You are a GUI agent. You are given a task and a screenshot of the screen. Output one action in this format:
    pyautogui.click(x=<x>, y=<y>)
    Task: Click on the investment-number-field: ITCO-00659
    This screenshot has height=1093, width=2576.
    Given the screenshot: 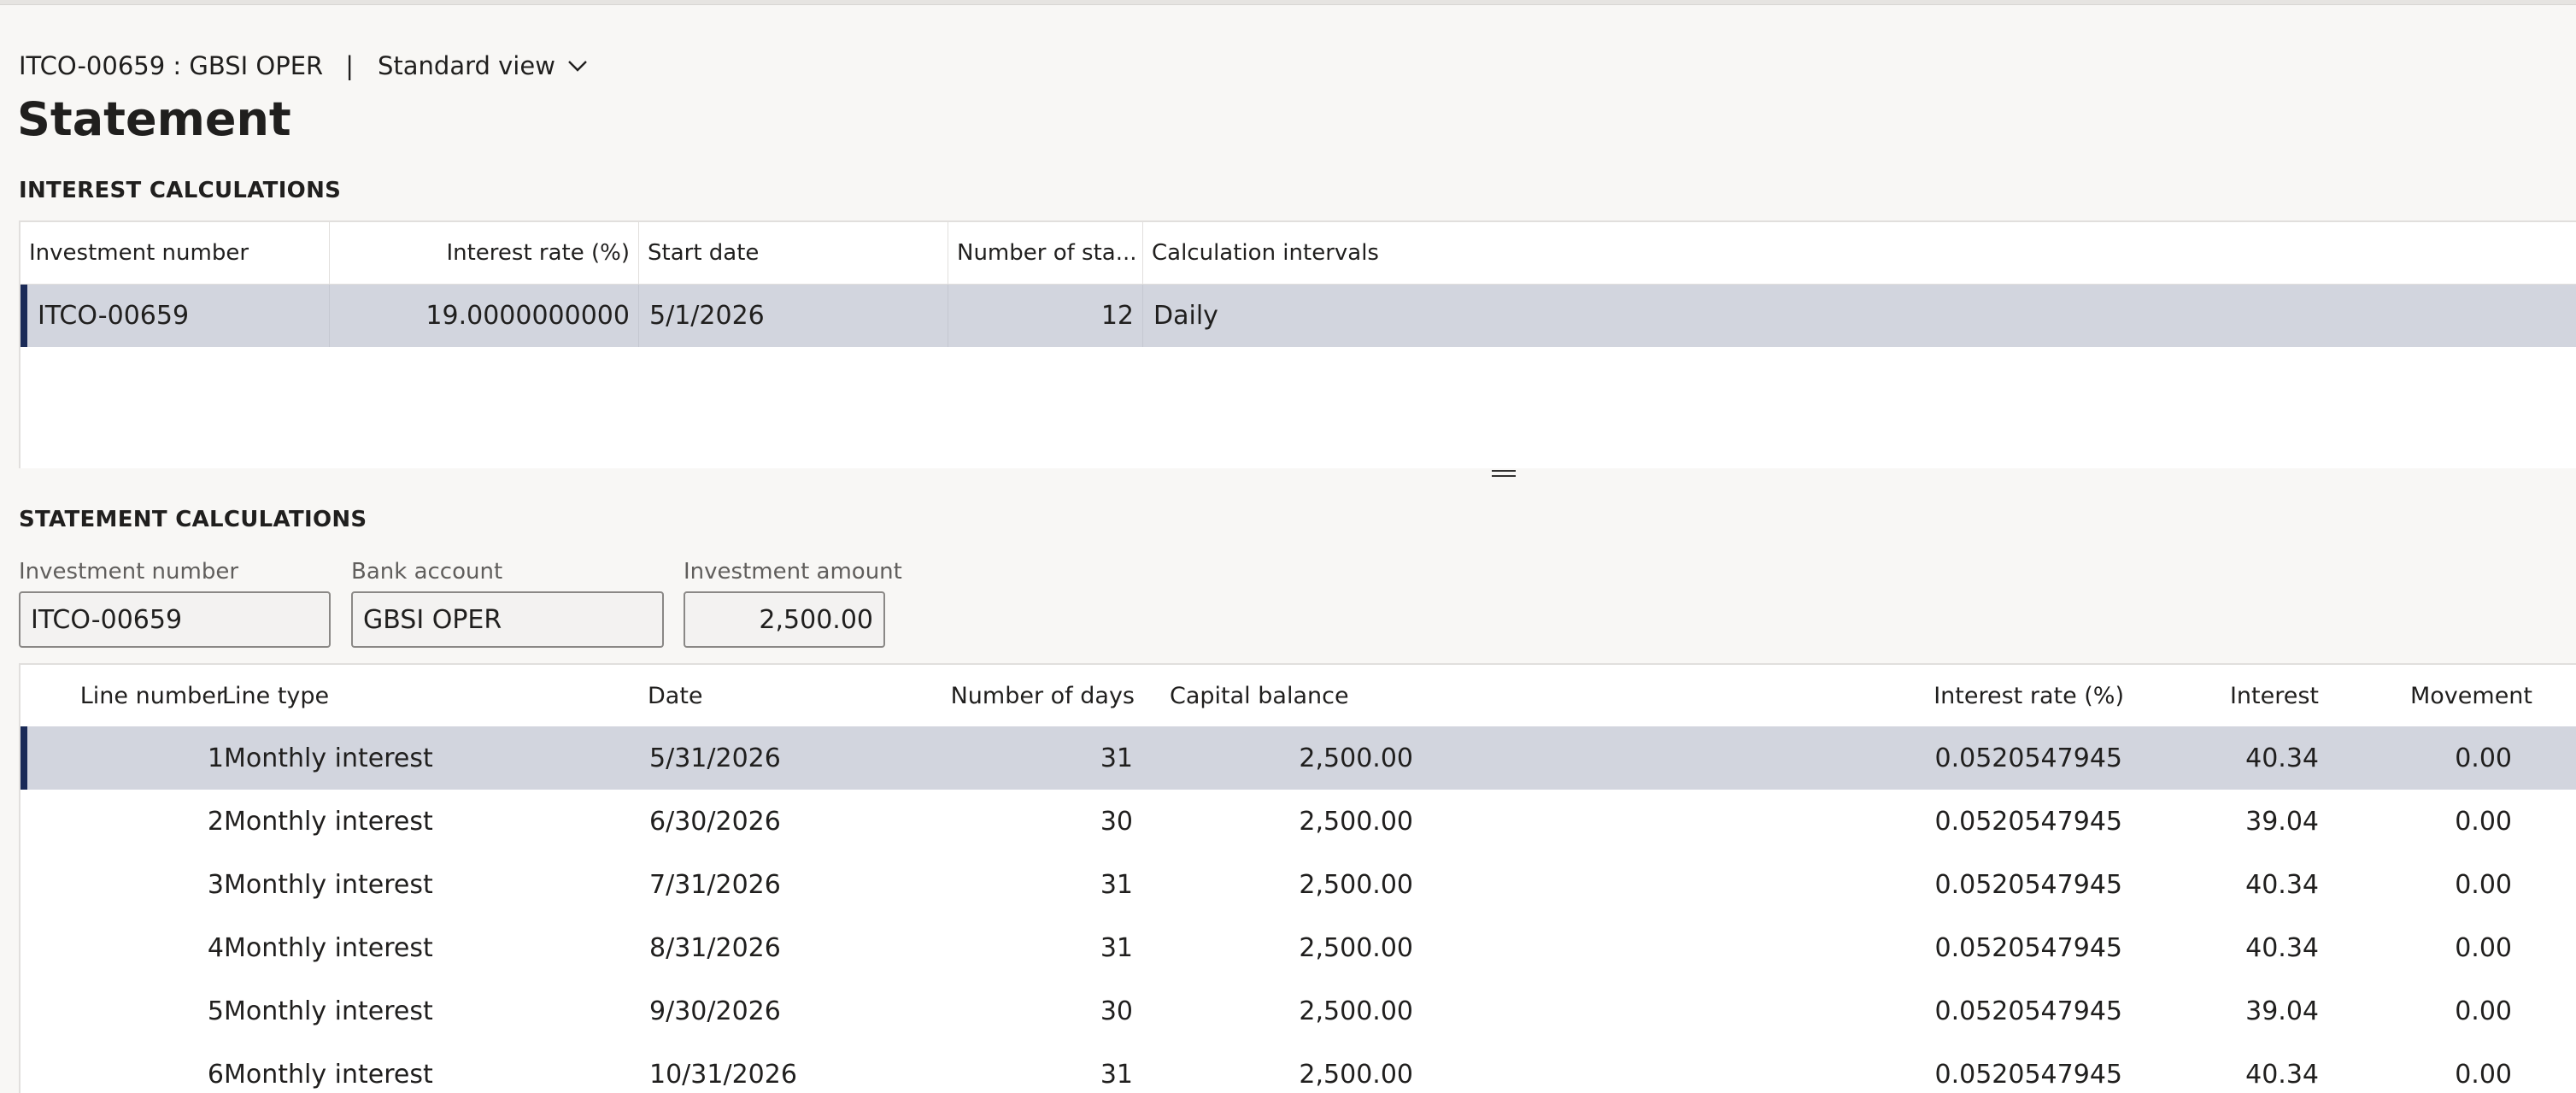 What is the action you would take?
    pyautogui.click(x=175, y=619)
    